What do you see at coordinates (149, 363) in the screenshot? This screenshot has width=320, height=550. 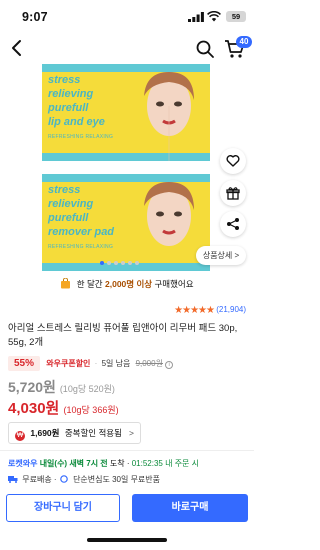 I see `original-price: 9,000원` at bounding box center [149, 363].